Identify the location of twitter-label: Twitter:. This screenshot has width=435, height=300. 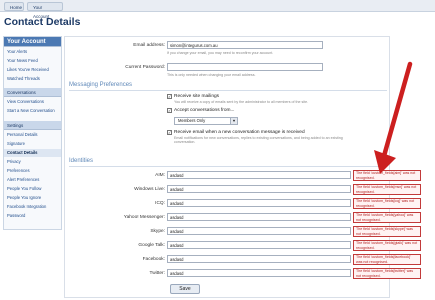
(157, 273).